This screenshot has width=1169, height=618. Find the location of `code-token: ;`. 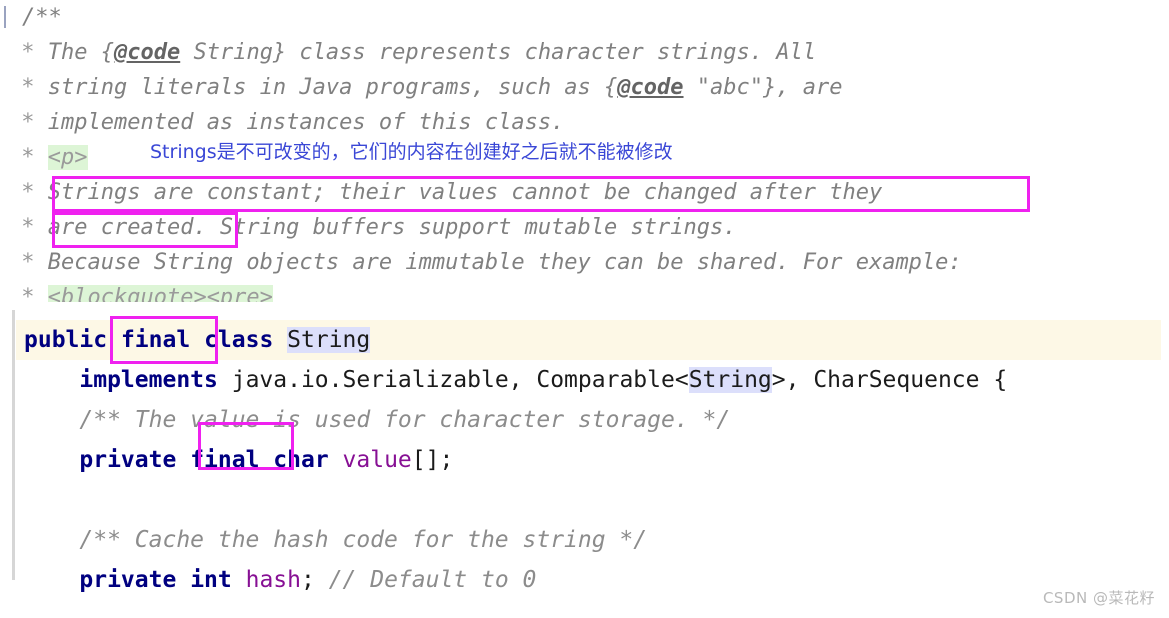

code-token: ; is located at coordinates (314, 580).